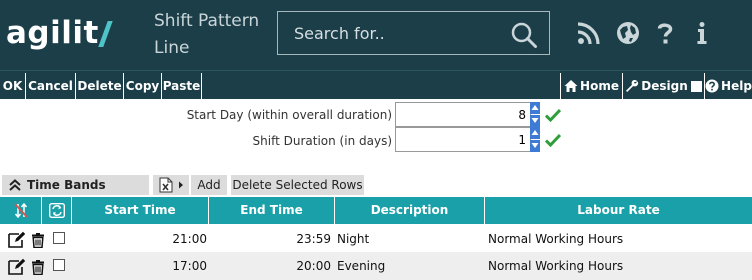  I want to click on home-button: Home, so click(591, 86).